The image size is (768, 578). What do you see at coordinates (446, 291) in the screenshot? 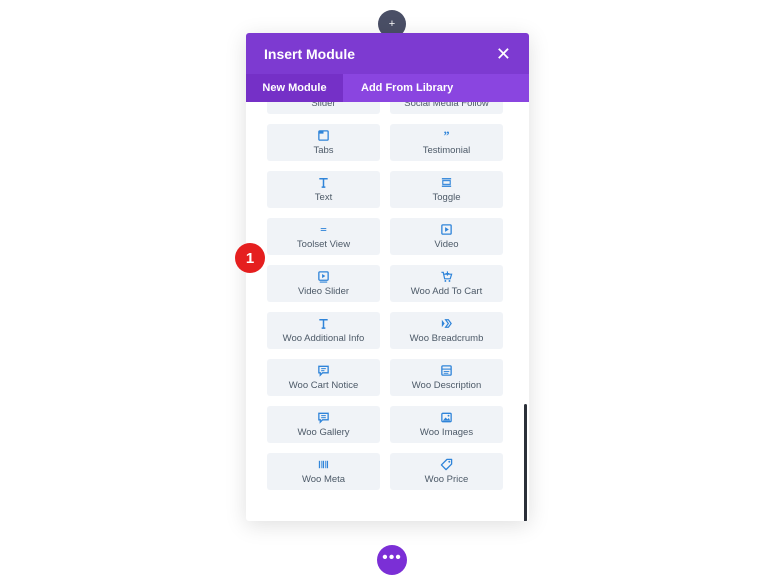
I see `module-label: Woo Add To Cart` at bounding box center [446, 291].